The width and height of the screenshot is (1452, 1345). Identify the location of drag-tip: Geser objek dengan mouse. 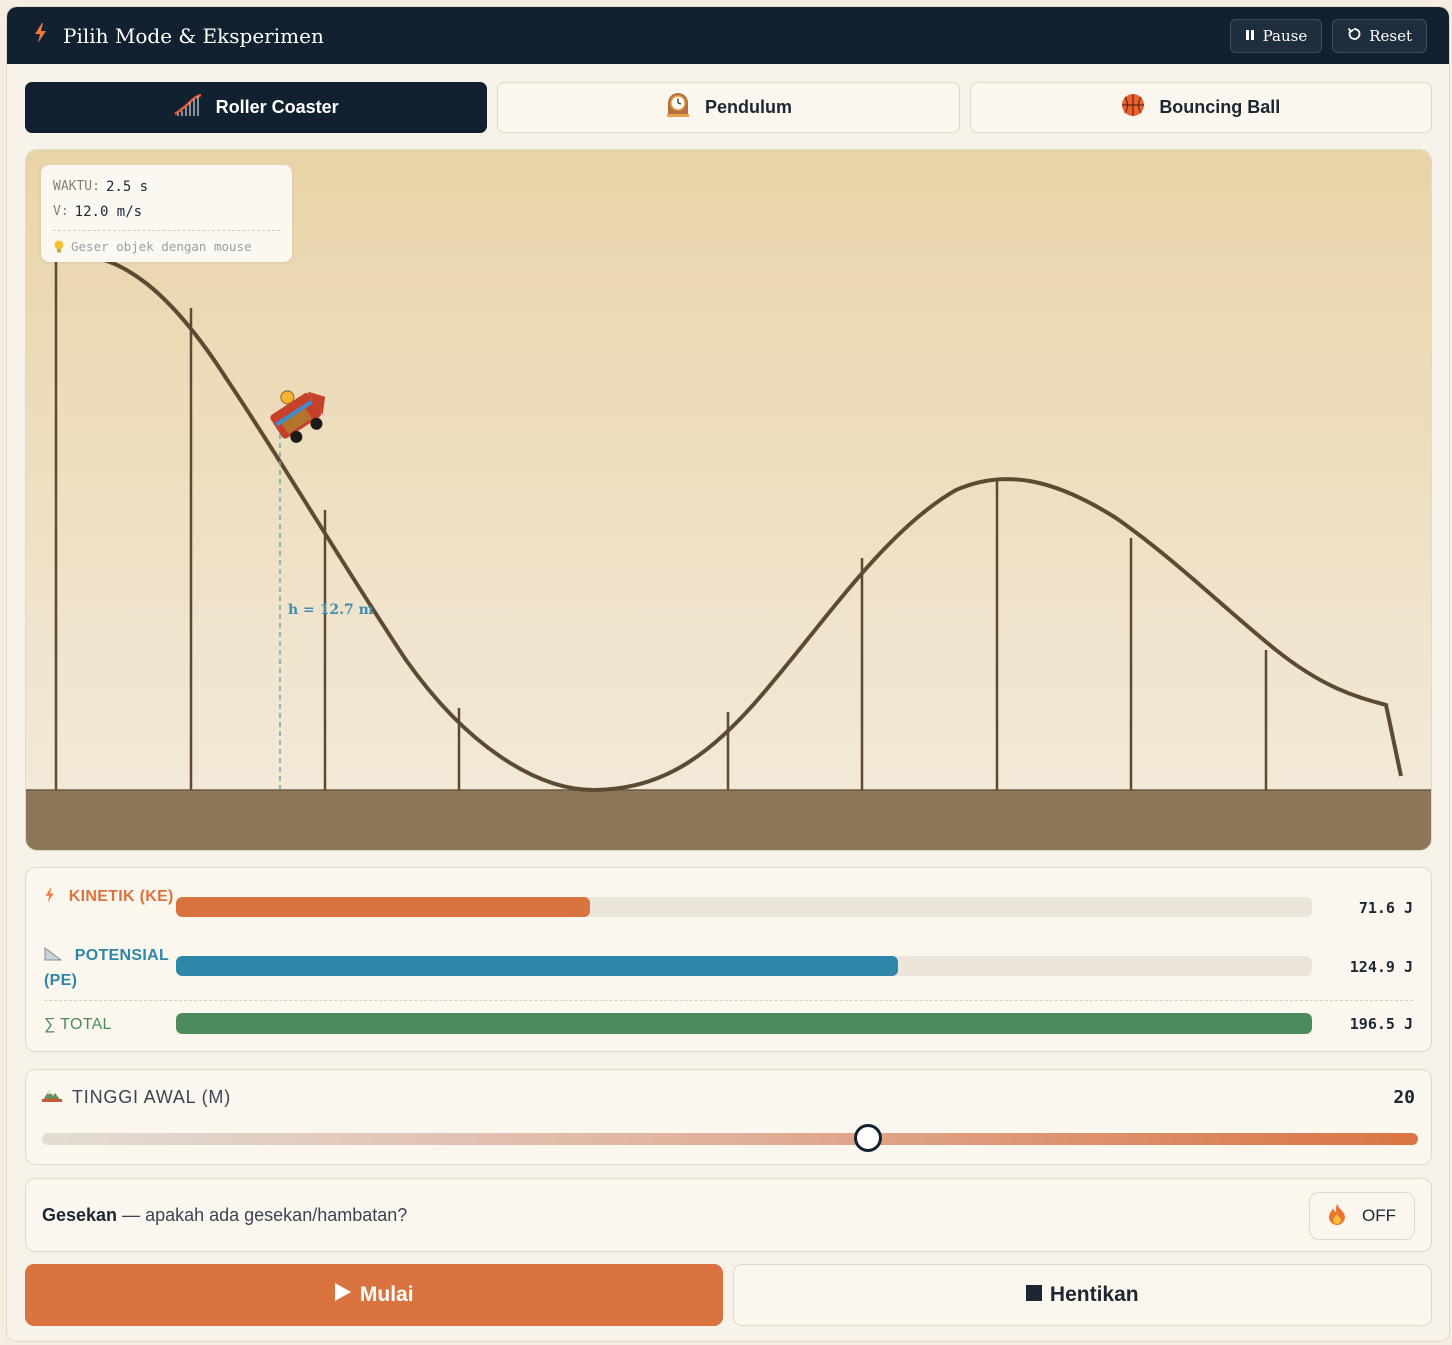
(166, 242).